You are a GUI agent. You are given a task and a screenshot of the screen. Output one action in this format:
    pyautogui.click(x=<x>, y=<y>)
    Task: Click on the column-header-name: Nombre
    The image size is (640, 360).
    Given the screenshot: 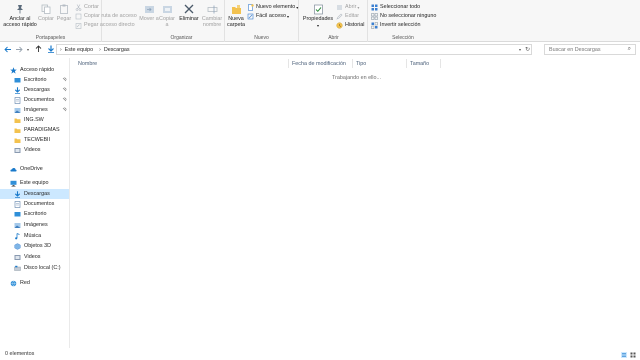 What is the action you would take?
    pyautogui.click(x=184, y=63)
    